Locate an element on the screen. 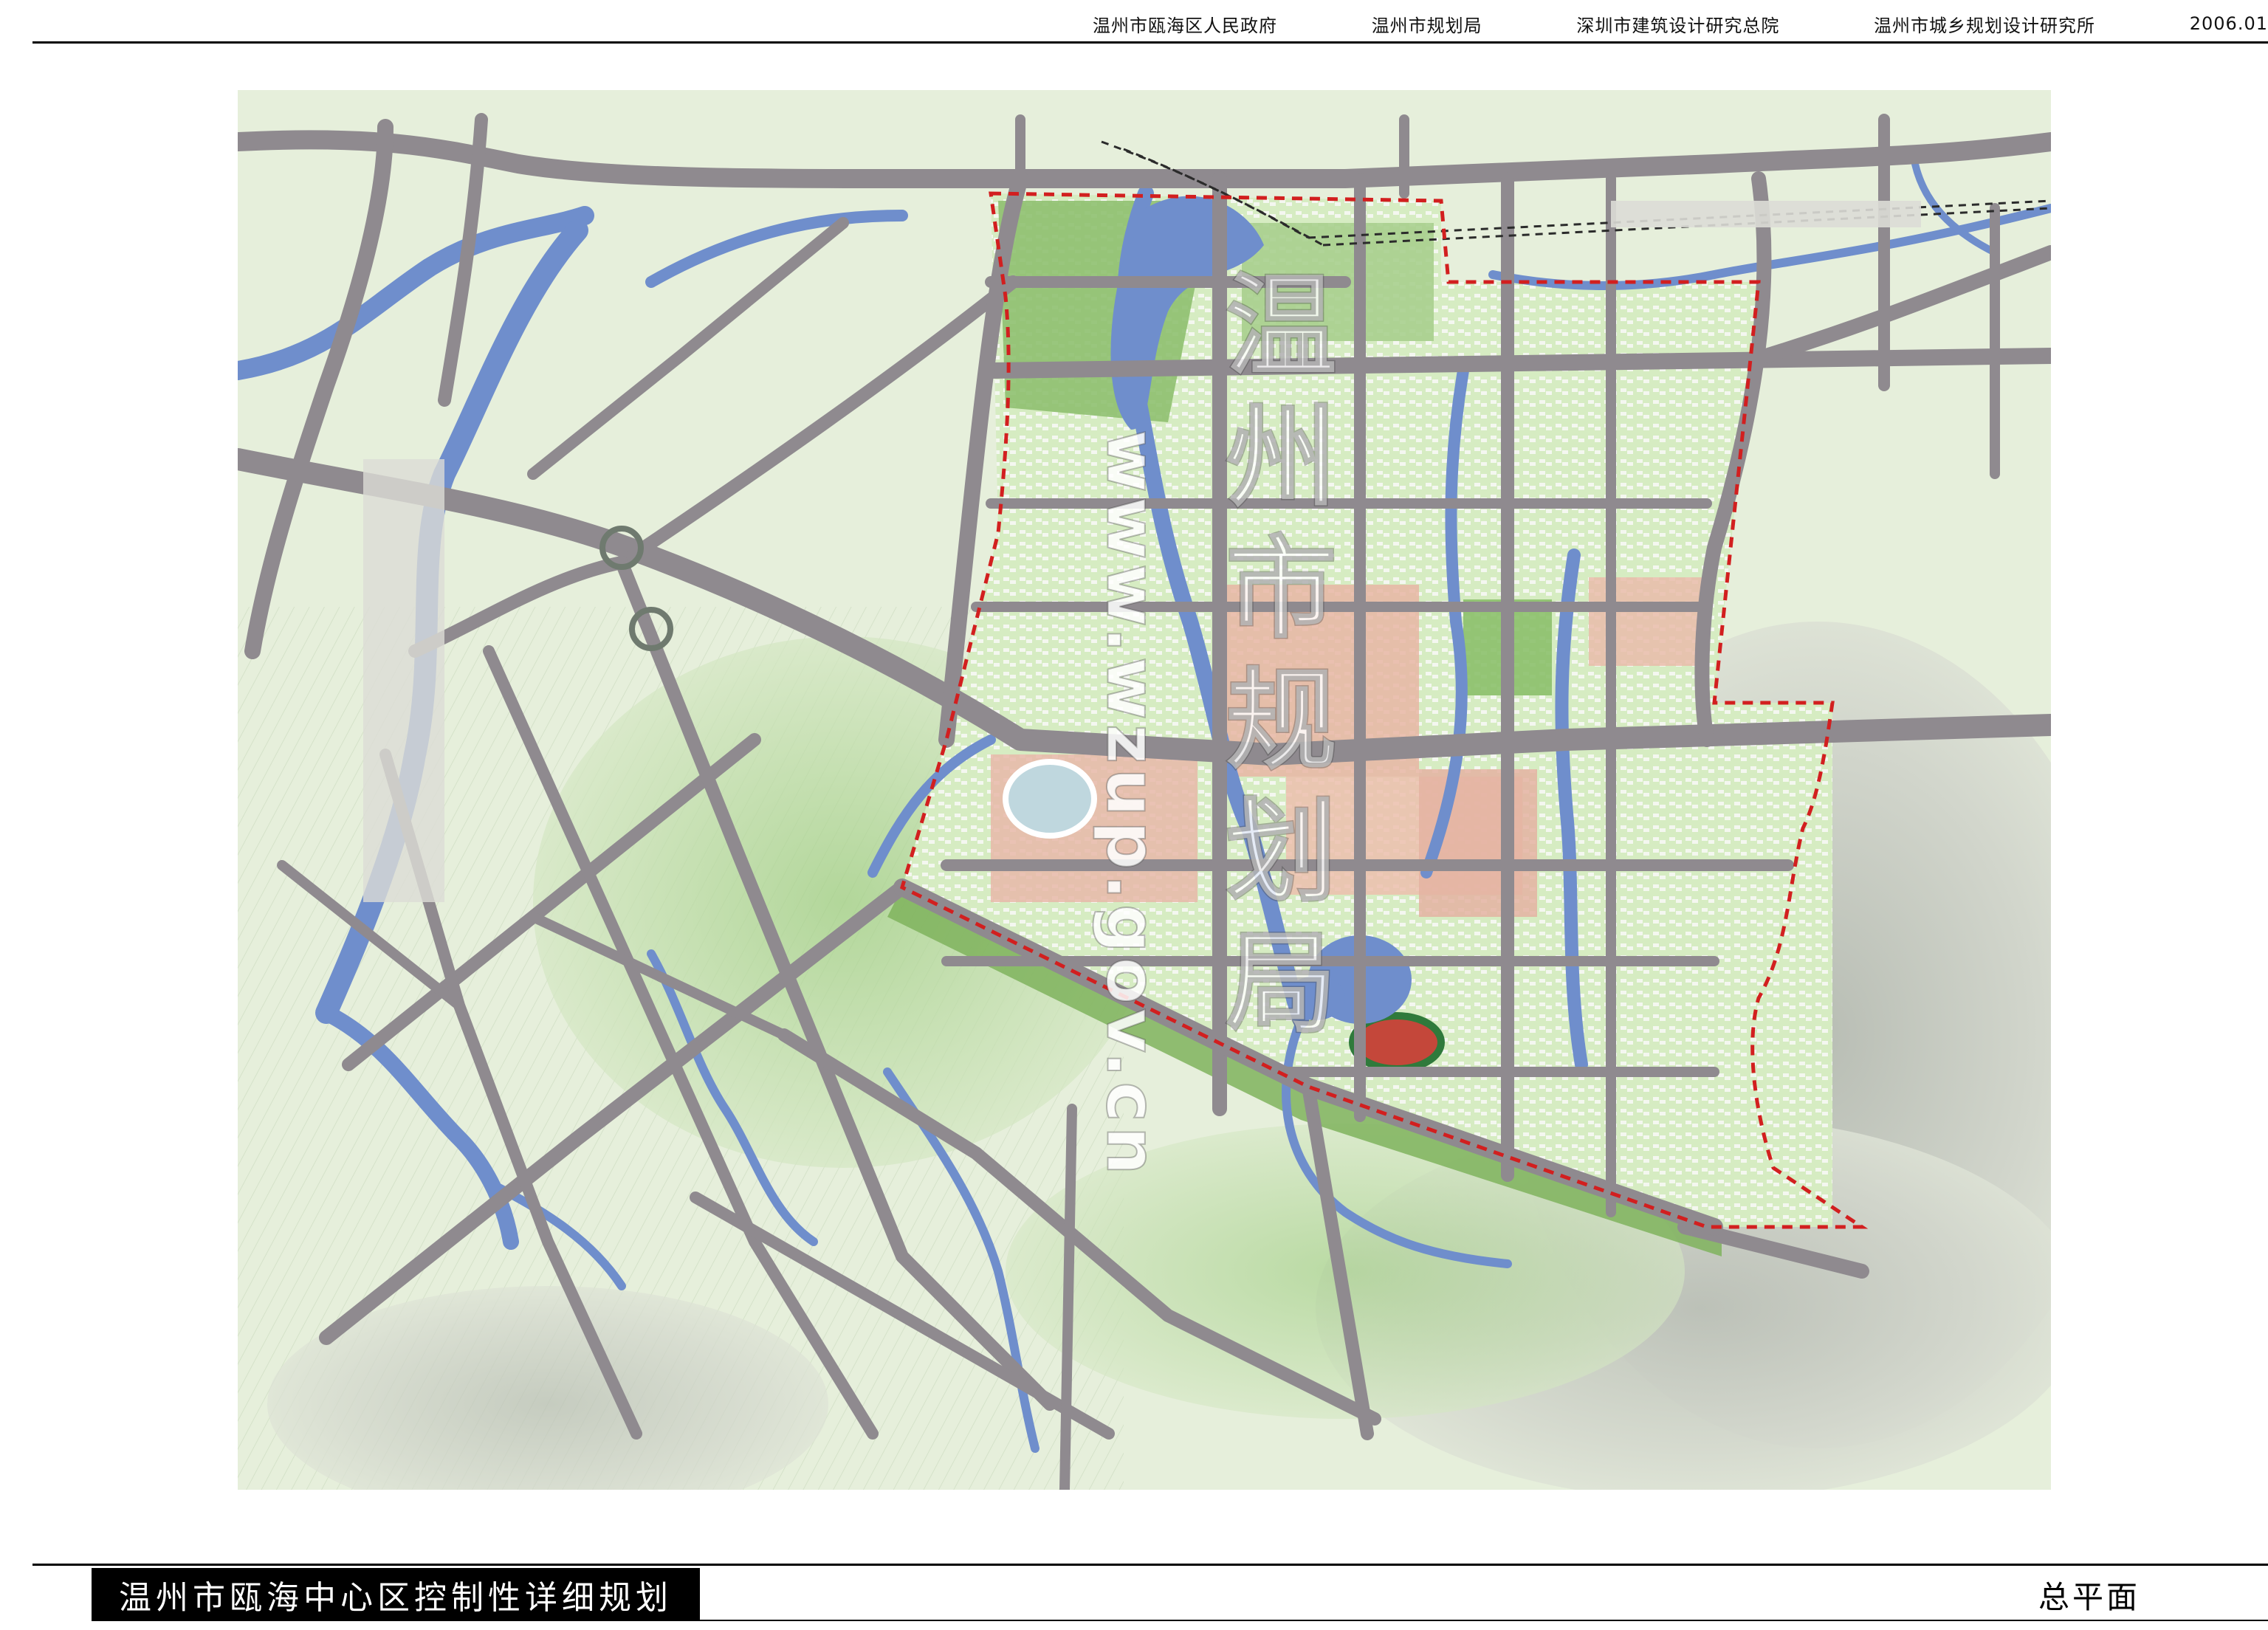 The height and width of the screenshot is (1630, 2268). footer-title-box: 温州市瓯海中心区控制性详细规划 is located at coordinates (396, 1594).